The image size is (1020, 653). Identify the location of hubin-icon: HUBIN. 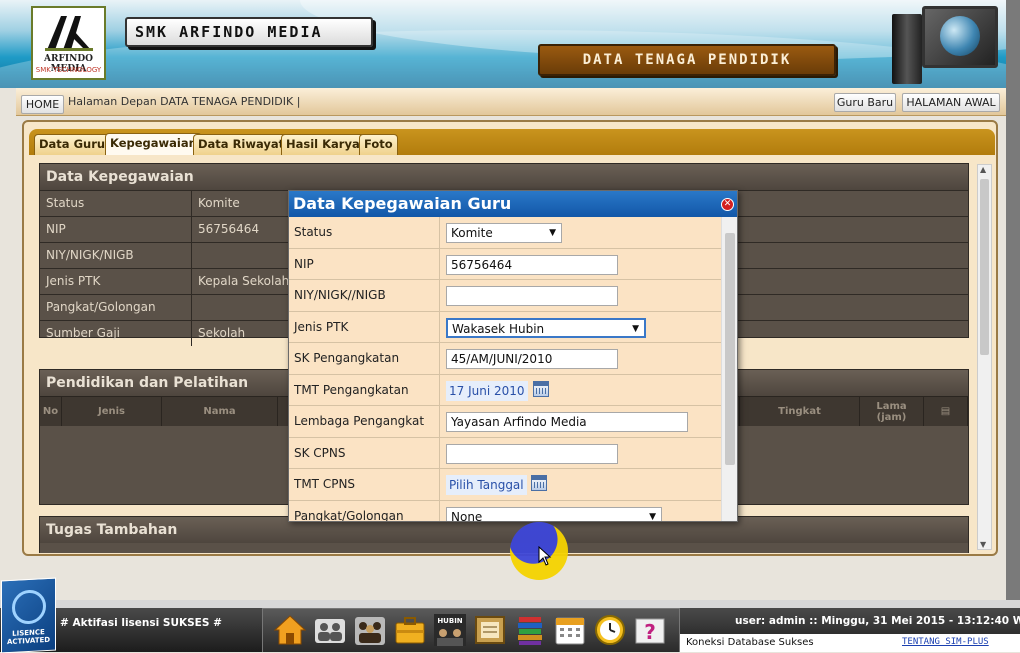
(450, 630).